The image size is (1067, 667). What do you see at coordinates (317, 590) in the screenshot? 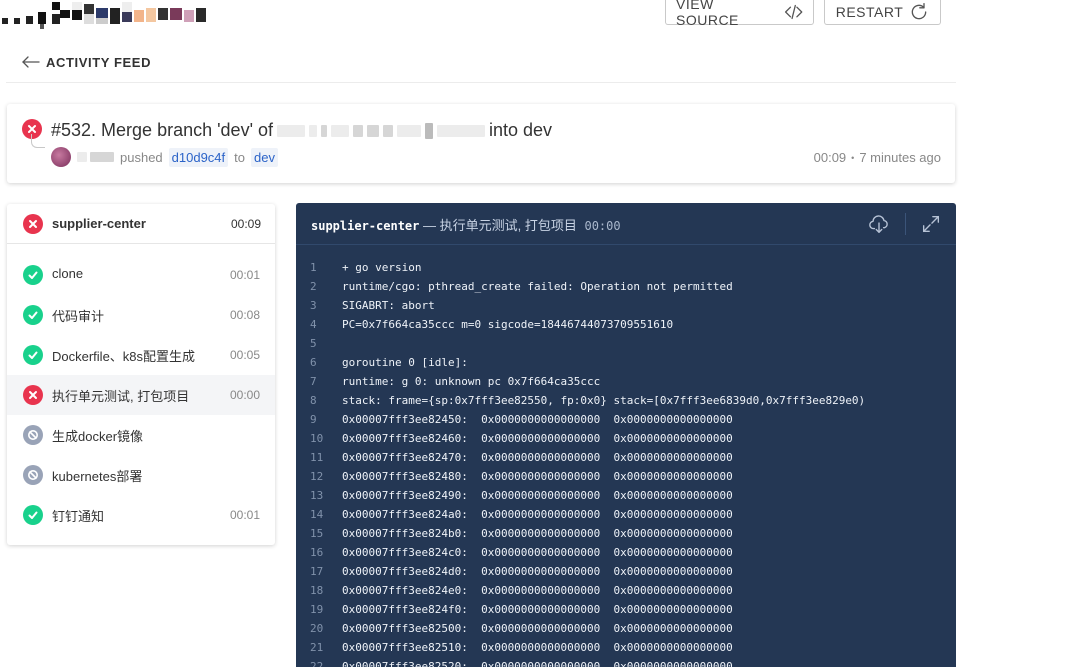
I see `log-line-number: 18` at bounding box center [317, 590].